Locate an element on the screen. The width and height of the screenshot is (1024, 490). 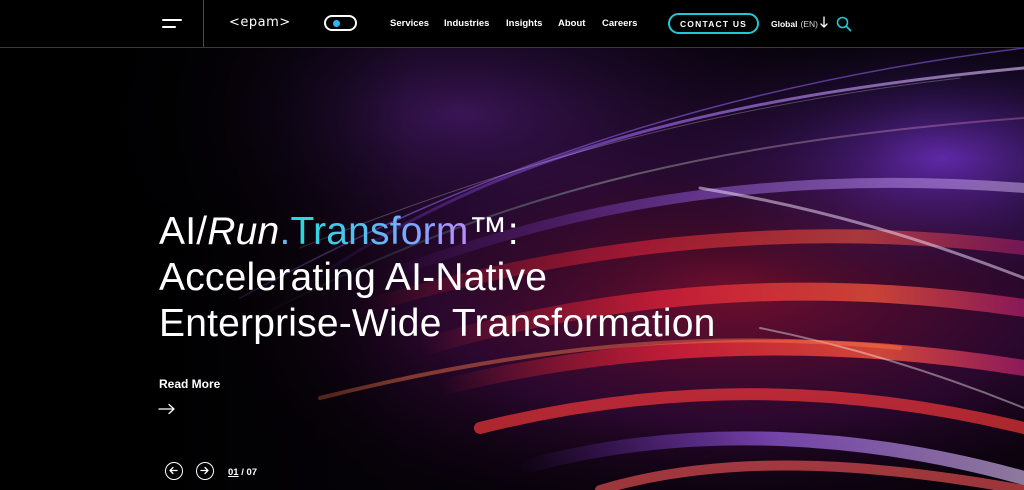
arrow-down-icon is located at coordinates (824, 22).